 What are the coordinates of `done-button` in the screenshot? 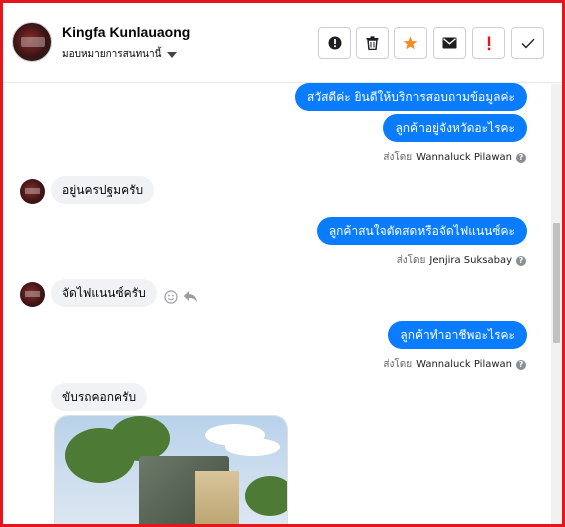 It's located at (527, 43).